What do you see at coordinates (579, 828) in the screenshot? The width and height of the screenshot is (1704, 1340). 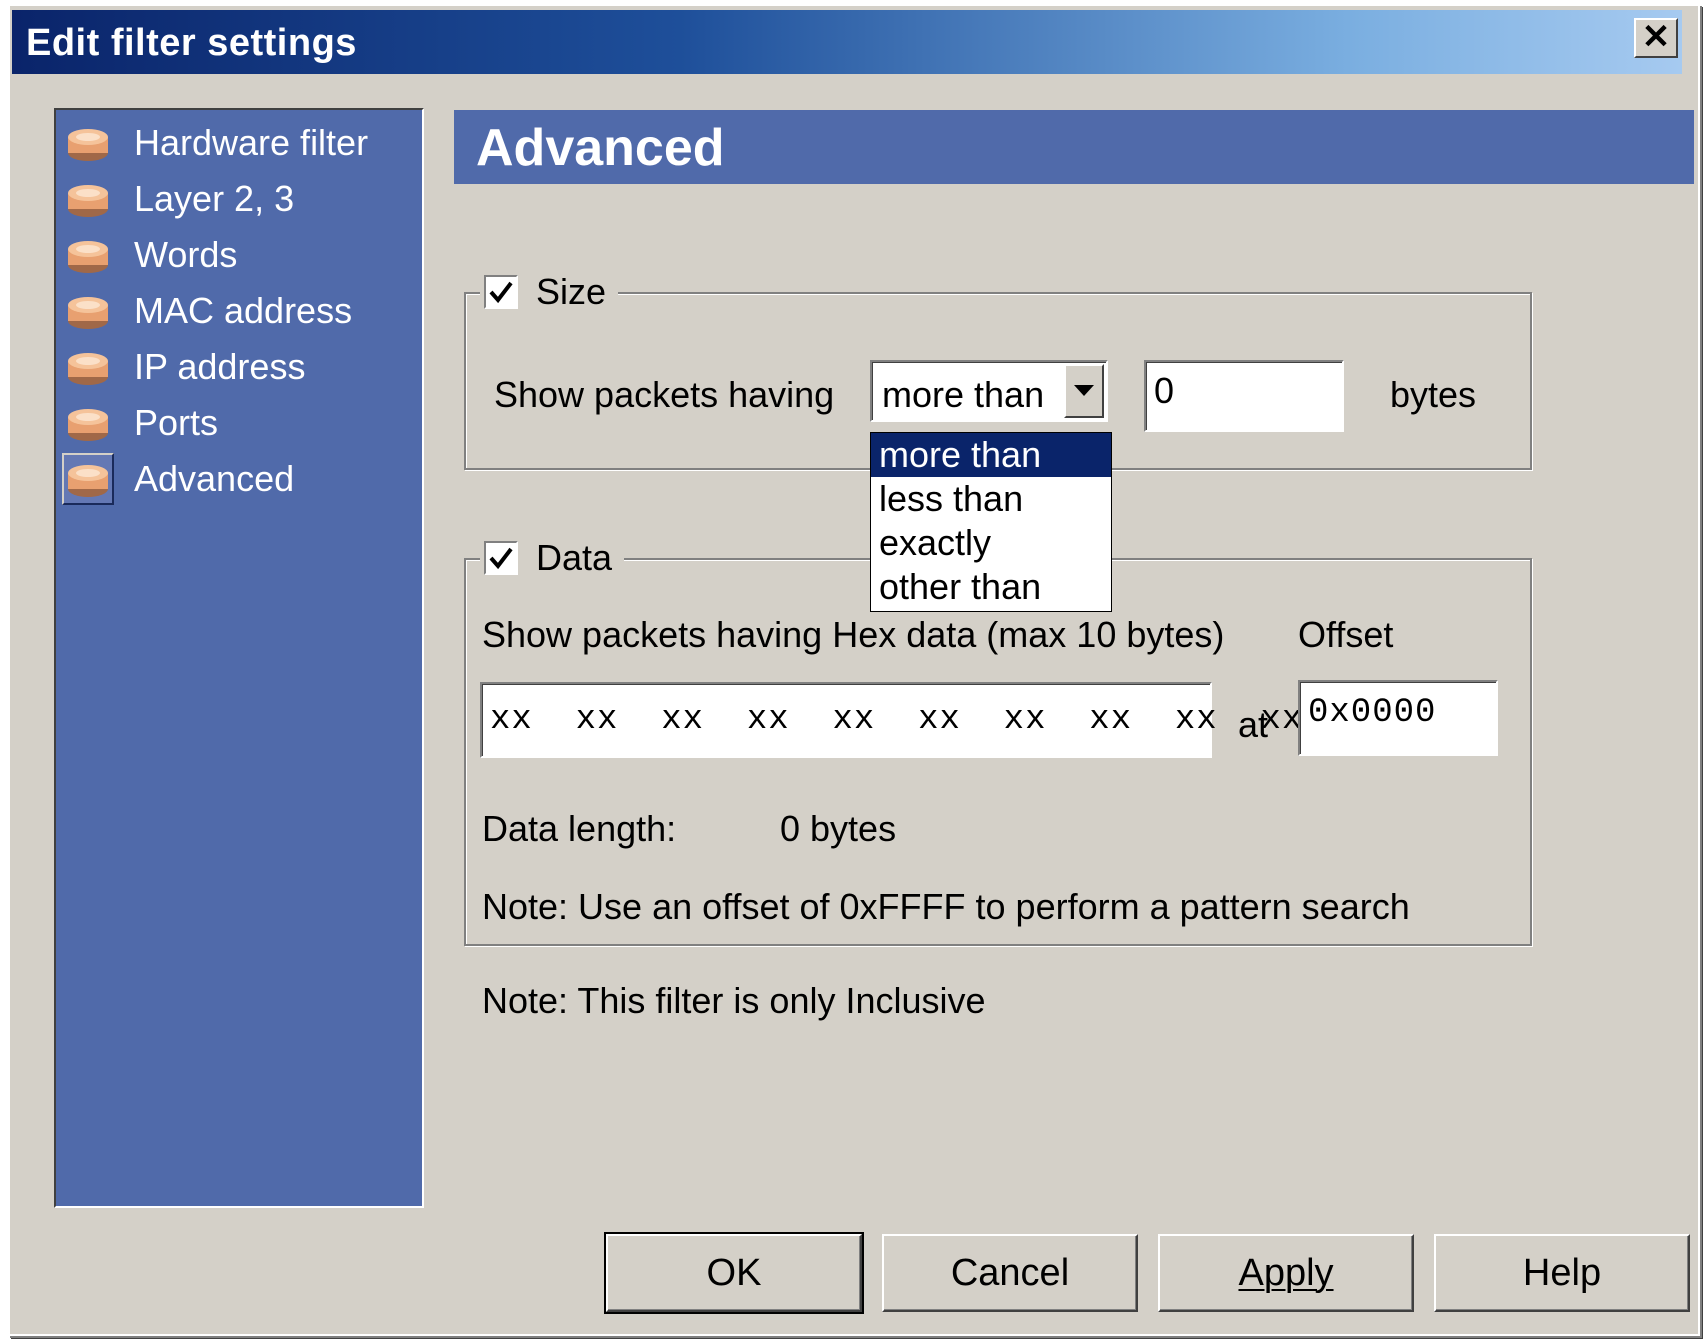 I see `data-length-label: Data length:` at bounding box center [579, 828].